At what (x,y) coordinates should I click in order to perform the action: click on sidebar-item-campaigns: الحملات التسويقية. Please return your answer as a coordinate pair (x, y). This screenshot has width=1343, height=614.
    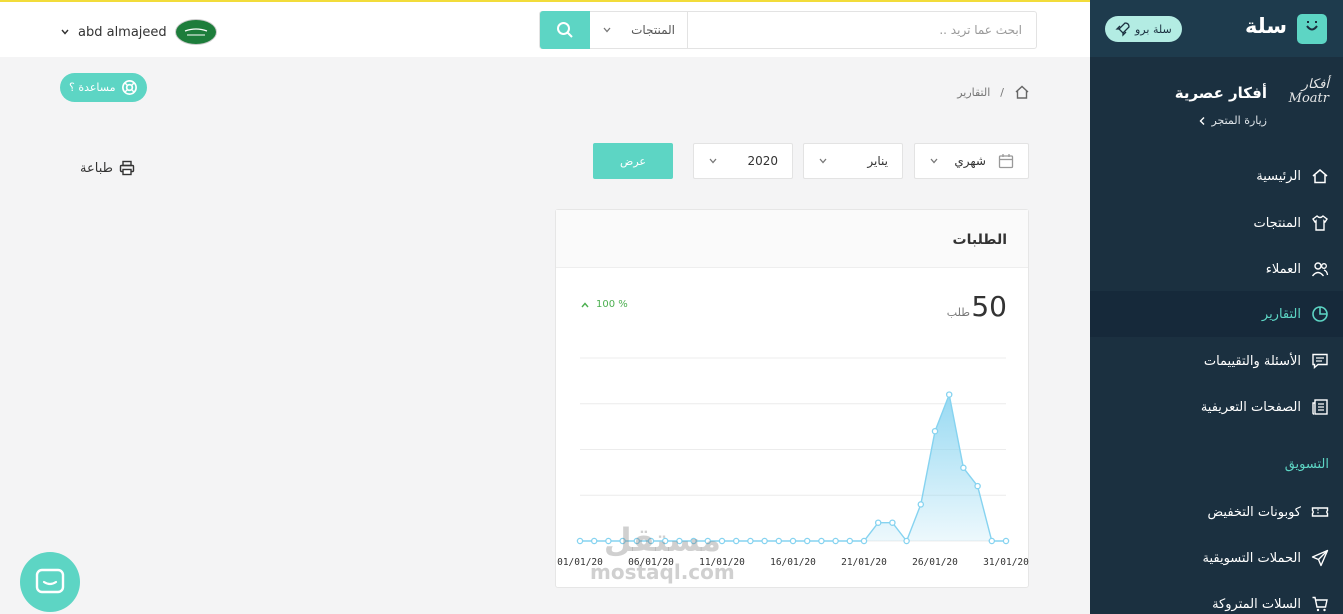
    Looking at the image, I should click on (1216, 558).